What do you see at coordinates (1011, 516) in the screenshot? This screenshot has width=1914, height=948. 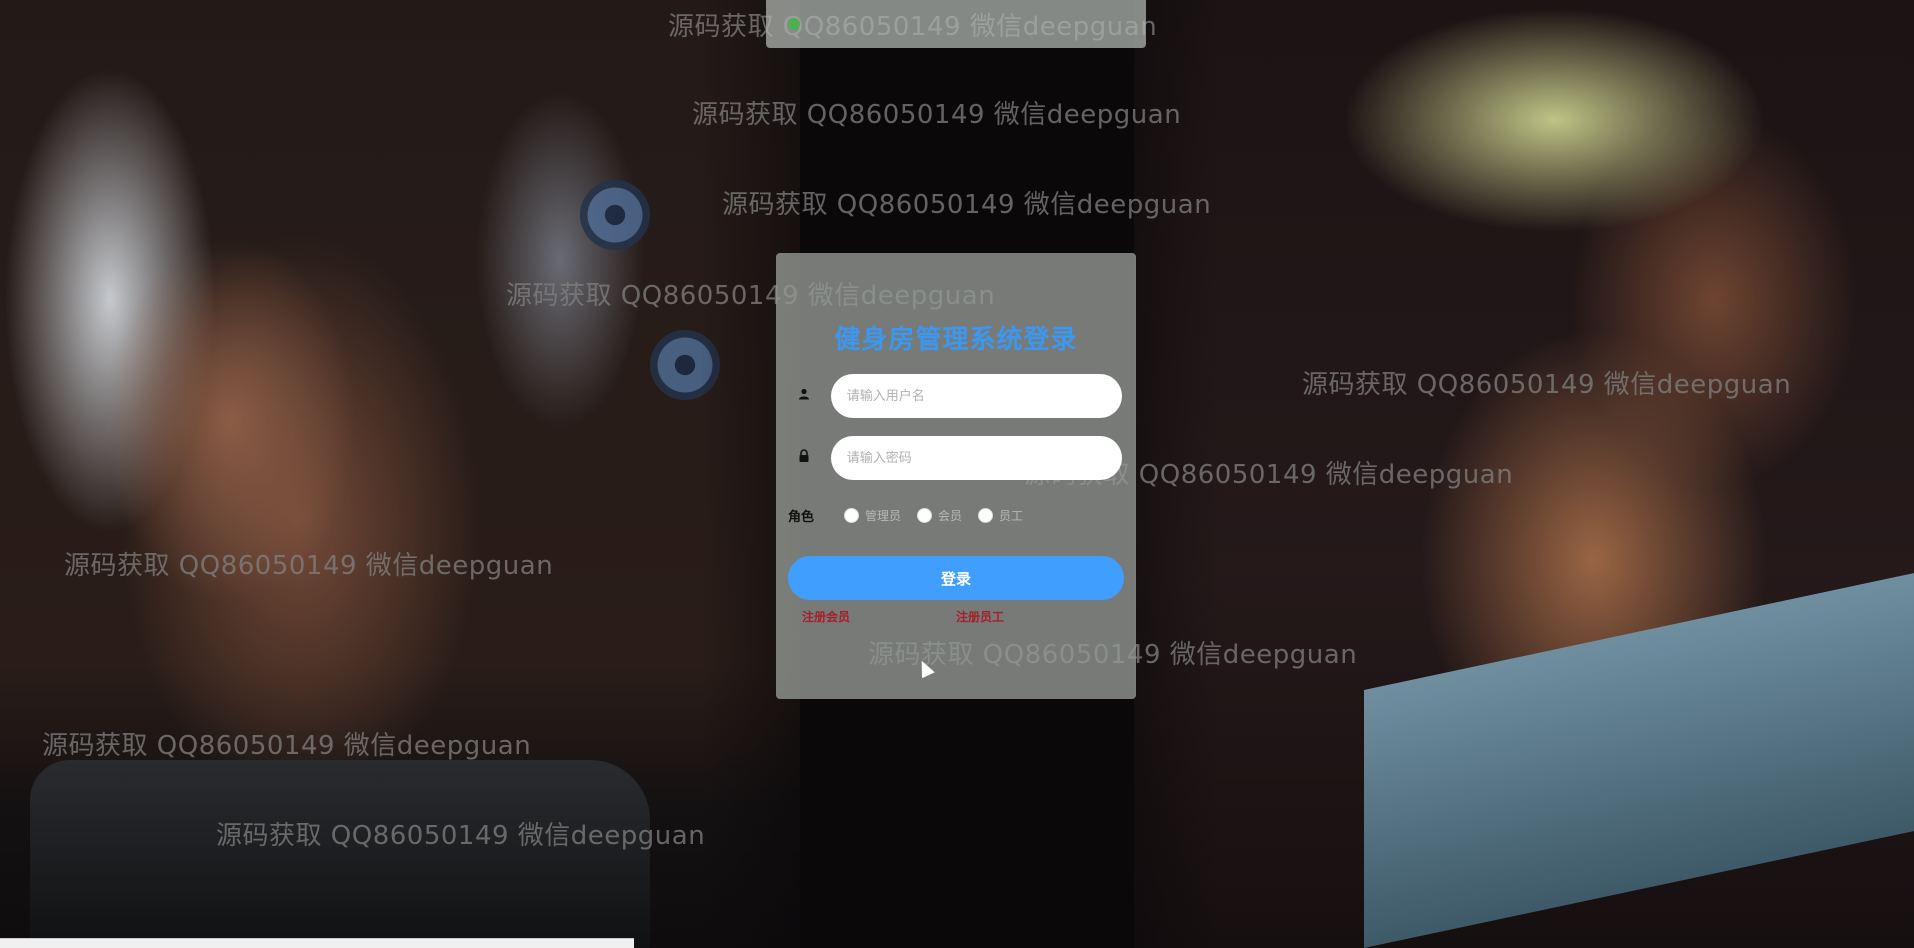 I see `role-option-label: 员工` at bounding box center [1011, 516].